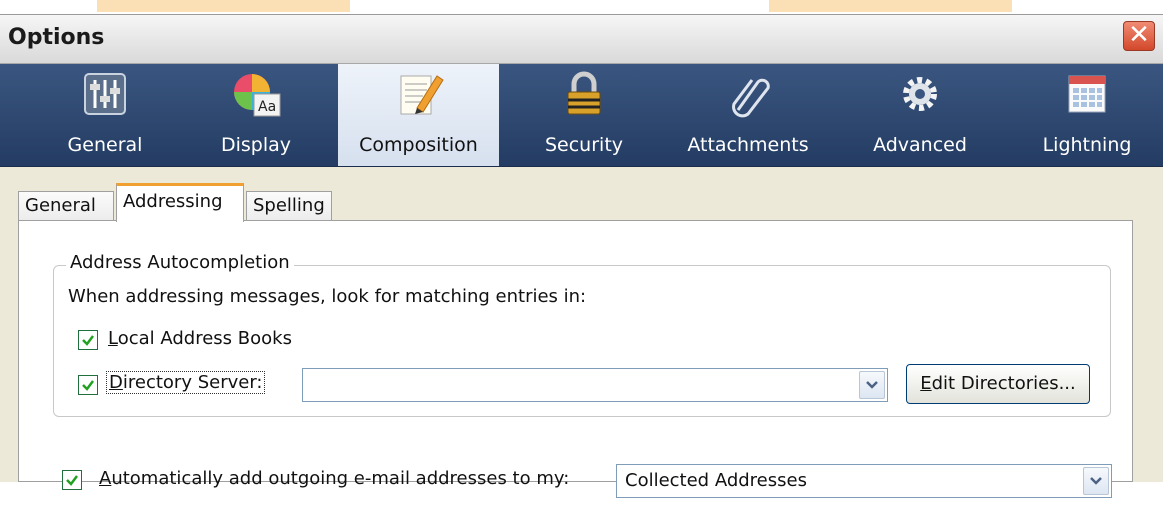 This screenshot has width=1163, height=505. I want to click on pane-composition: Composition, so click(418, 115).